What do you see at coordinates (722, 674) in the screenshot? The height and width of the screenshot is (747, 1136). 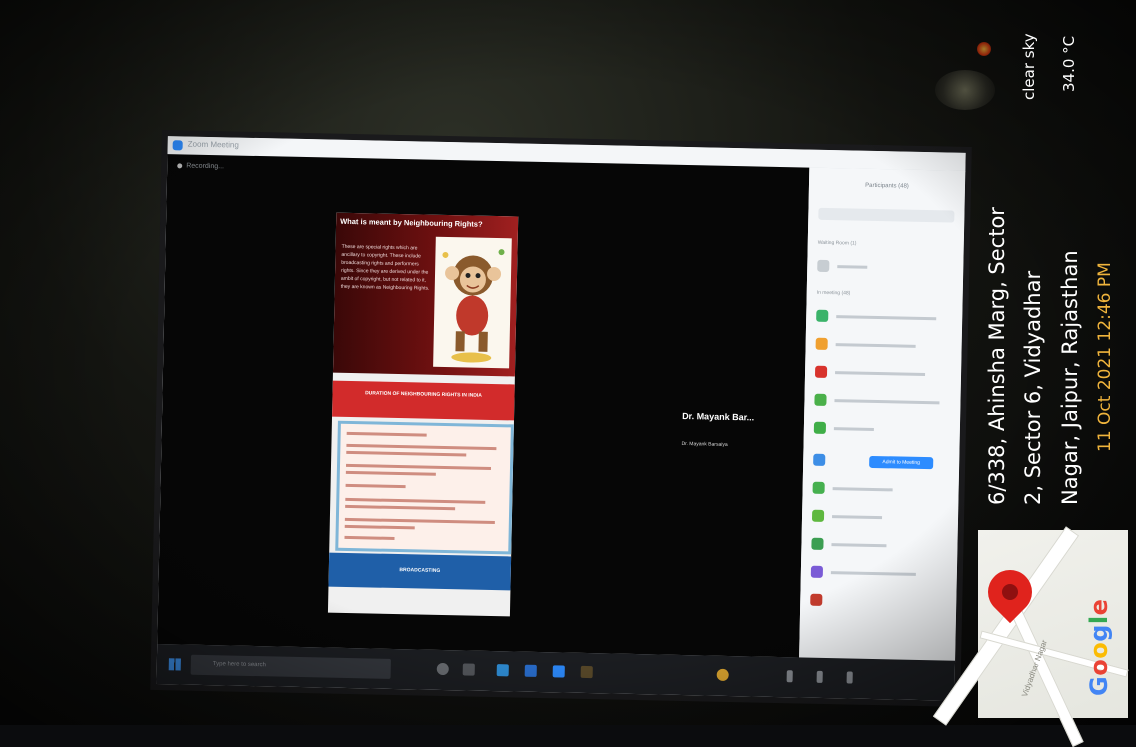 I see `weather-tray-icon` at bounding box center [722, 674].